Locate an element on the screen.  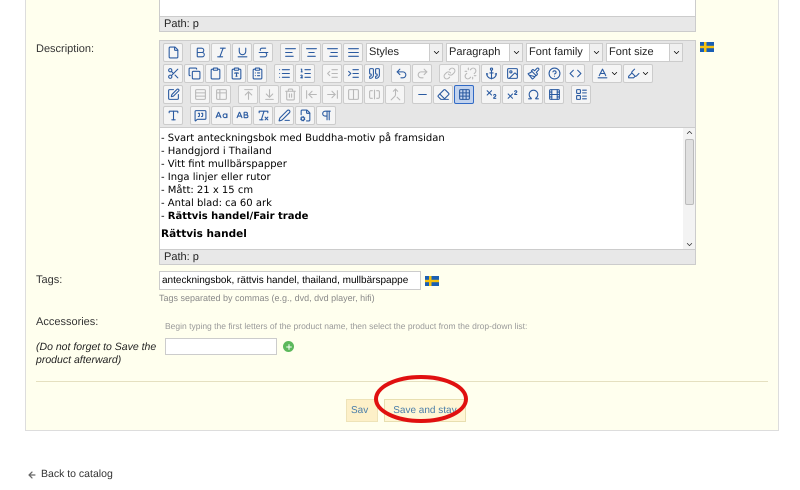
superscript-icon is located at coordinates (512, 94).